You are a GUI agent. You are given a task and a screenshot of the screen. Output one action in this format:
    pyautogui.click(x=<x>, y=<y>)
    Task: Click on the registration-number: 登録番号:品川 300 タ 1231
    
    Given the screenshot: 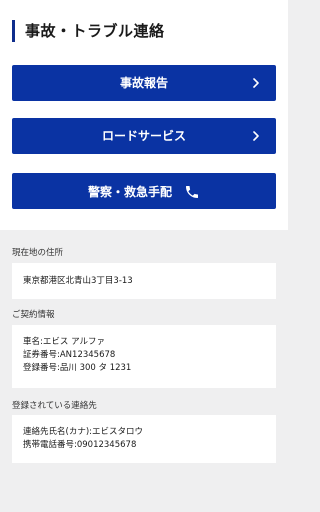 What is the action you would take?
    pyautogui.click(x=77, y=368)
    